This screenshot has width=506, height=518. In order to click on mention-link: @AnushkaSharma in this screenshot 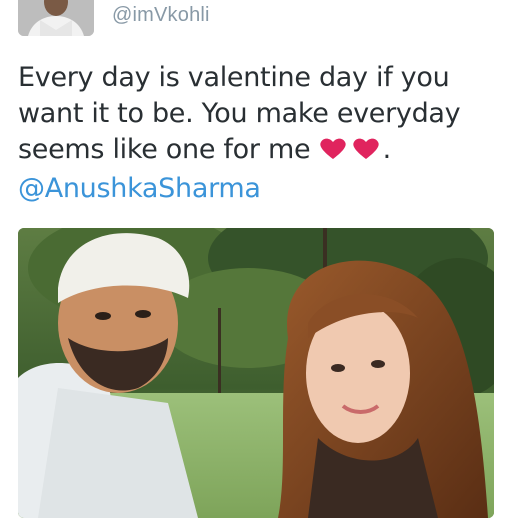, I will do `click(253, 189)`.